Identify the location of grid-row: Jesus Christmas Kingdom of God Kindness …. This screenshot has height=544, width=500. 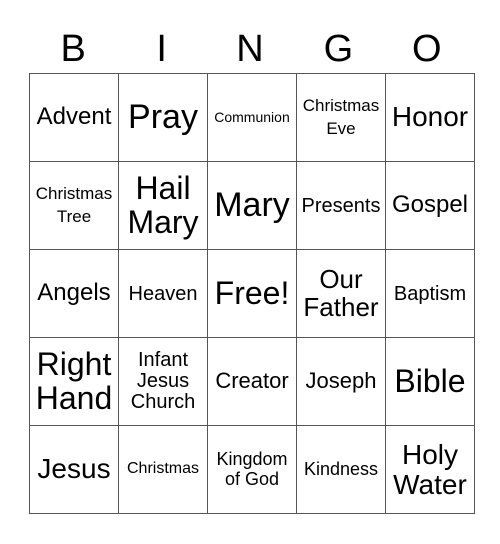
(252, 469).